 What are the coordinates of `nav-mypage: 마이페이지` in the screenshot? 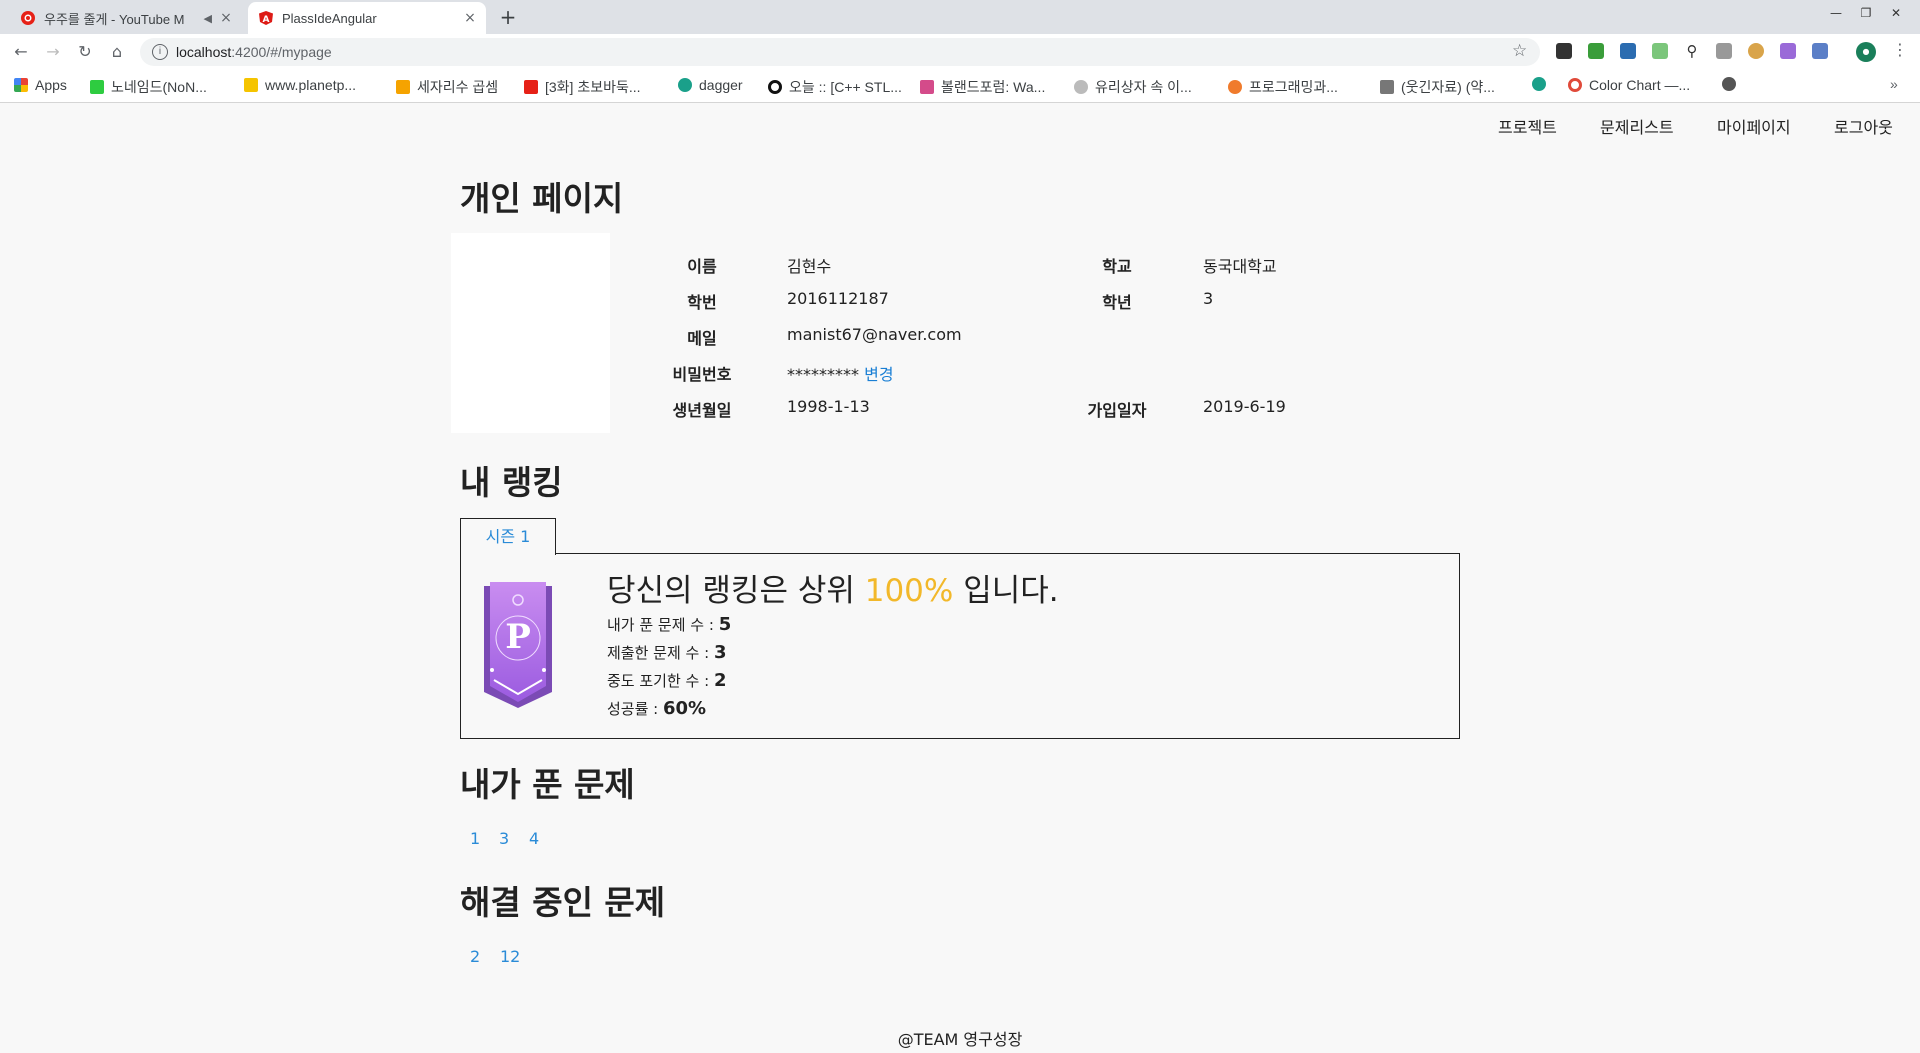 It's located at (1754, 126).